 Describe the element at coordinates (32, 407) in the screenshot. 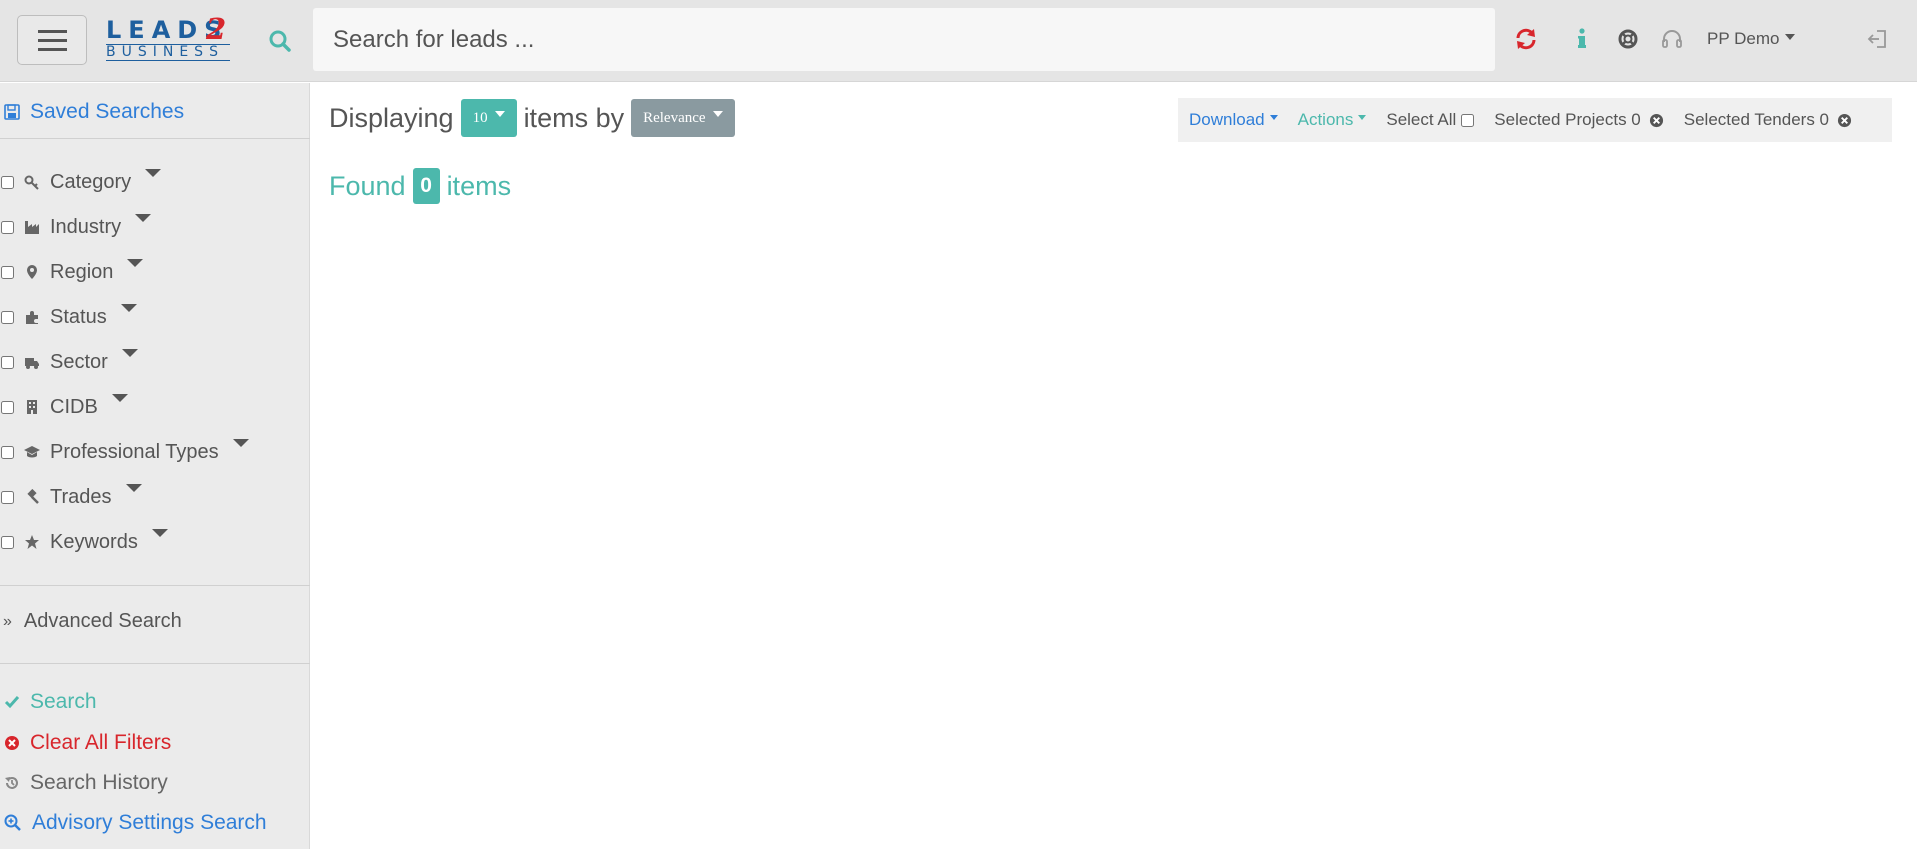

I see `building-icon` at that location.